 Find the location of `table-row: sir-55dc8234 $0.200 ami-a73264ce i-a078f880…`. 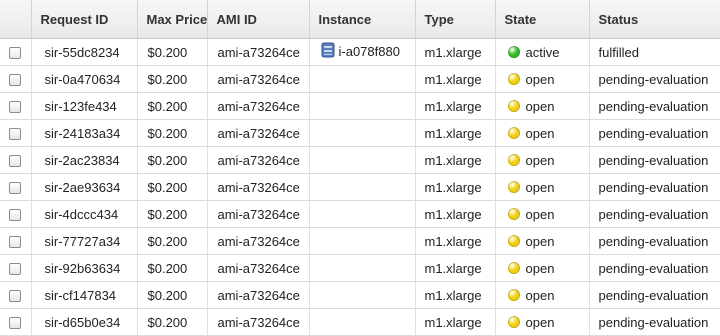

table-row: sir-55dc8234 $0.200 ami-a73264ce i-a078f880… is located at coordinates (360, 52).